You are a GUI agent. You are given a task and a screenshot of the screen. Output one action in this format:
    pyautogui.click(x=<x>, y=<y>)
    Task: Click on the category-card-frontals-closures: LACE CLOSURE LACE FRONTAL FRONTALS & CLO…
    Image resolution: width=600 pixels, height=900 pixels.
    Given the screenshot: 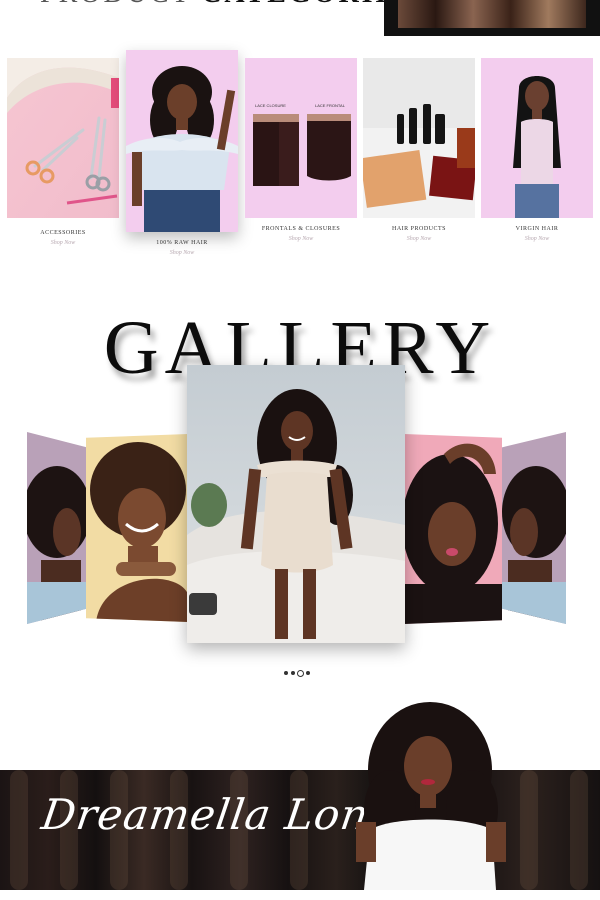 What is the action you would take?
    pyautogui.click(x=301, y=155)
    